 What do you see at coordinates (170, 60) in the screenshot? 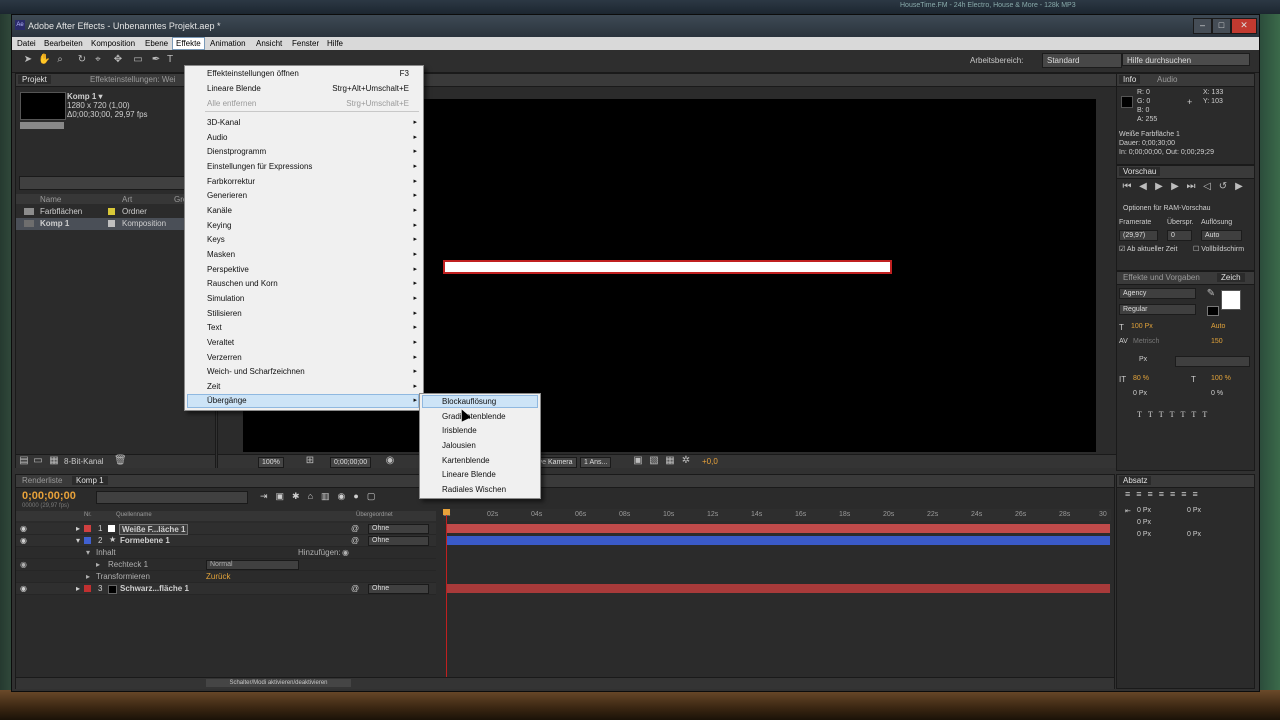
I see `text-tool-icon: T` at bounding box center [170, 60].